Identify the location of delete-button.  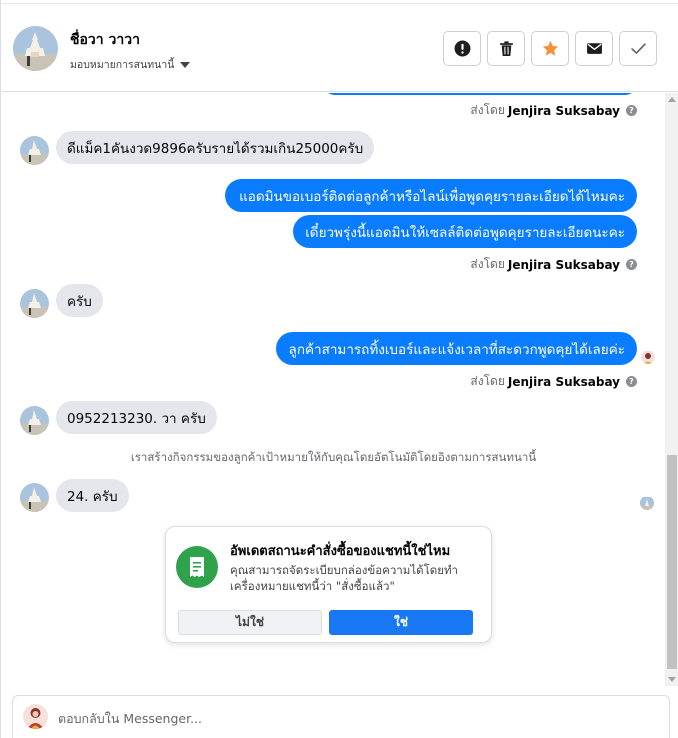
(506, 48).